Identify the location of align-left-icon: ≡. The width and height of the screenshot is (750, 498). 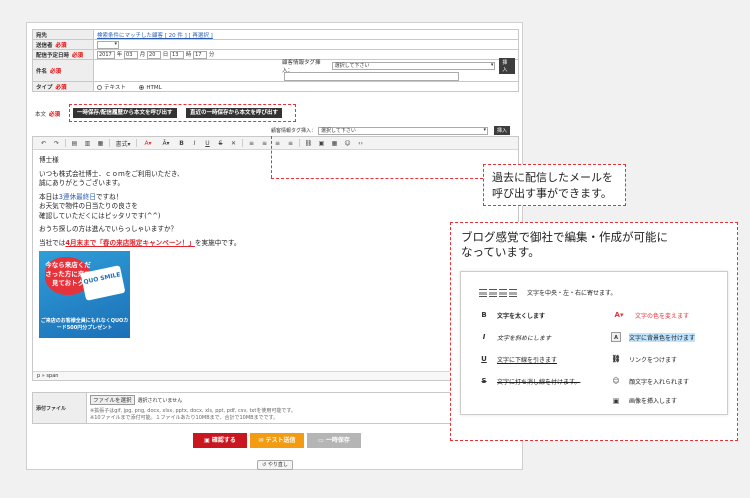
(251, 143).